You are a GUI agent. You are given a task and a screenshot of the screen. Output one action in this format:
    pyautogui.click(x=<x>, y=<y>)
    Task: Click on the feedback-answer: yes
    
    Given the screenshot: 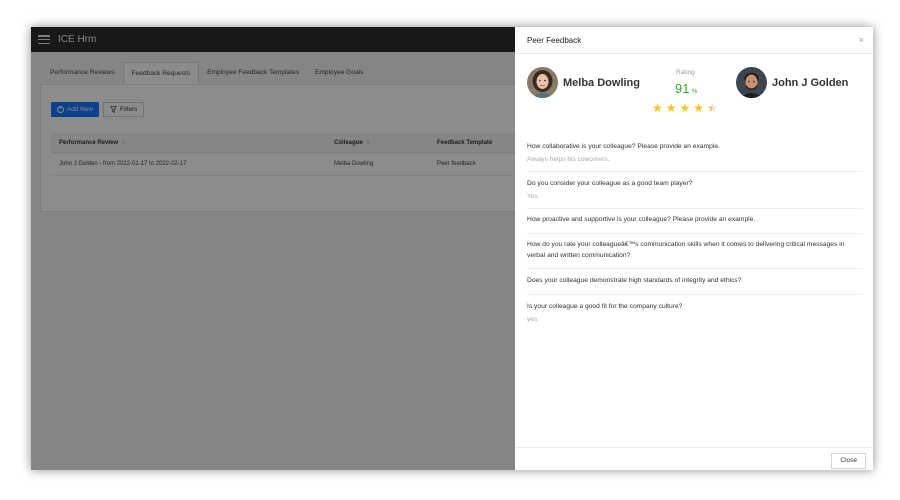 What is the action you would take?
    pyautogui.click(x=532, y=319)
    